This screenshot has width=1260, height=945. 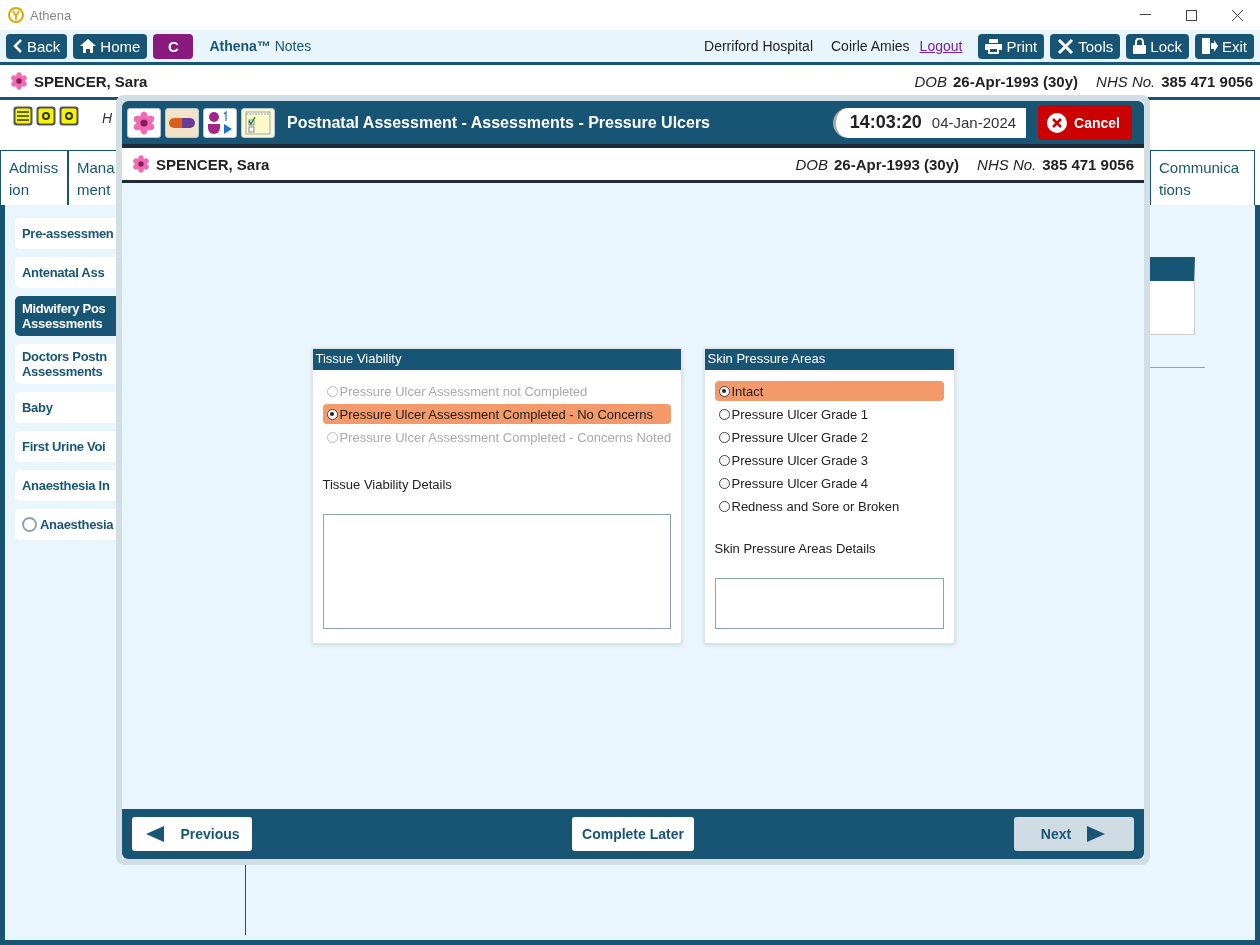 I want to click on radio-button, so click(x=29, y=524).